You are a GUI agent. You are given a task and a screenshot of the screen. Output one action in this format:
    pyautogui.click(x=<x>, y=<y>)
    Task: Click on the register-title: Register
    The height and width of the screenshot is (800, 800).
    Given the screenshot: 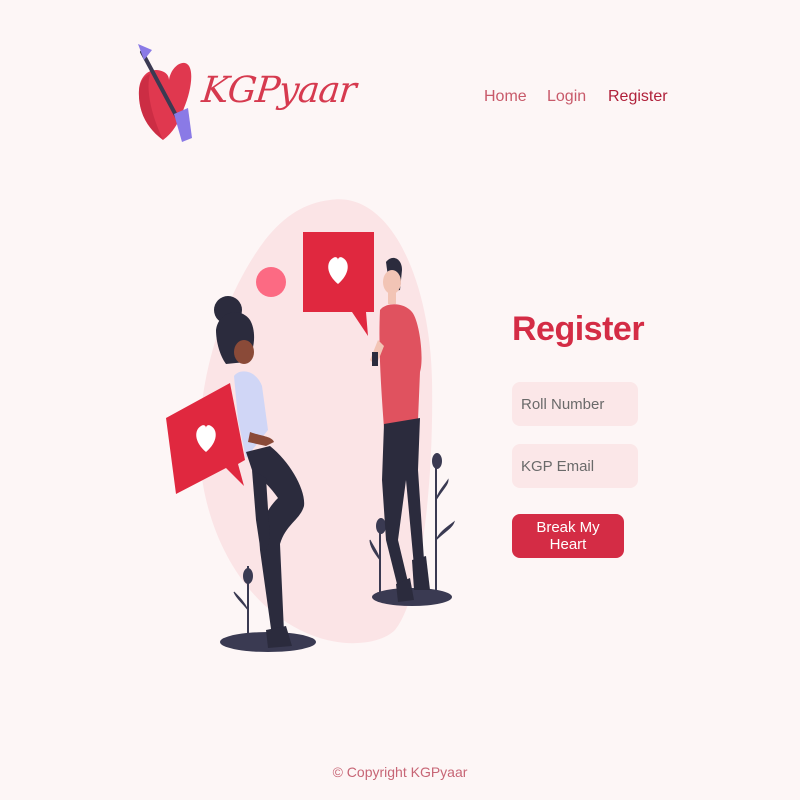 What is the action you would take?
    pyautogui.click(x=578, y=329)
    